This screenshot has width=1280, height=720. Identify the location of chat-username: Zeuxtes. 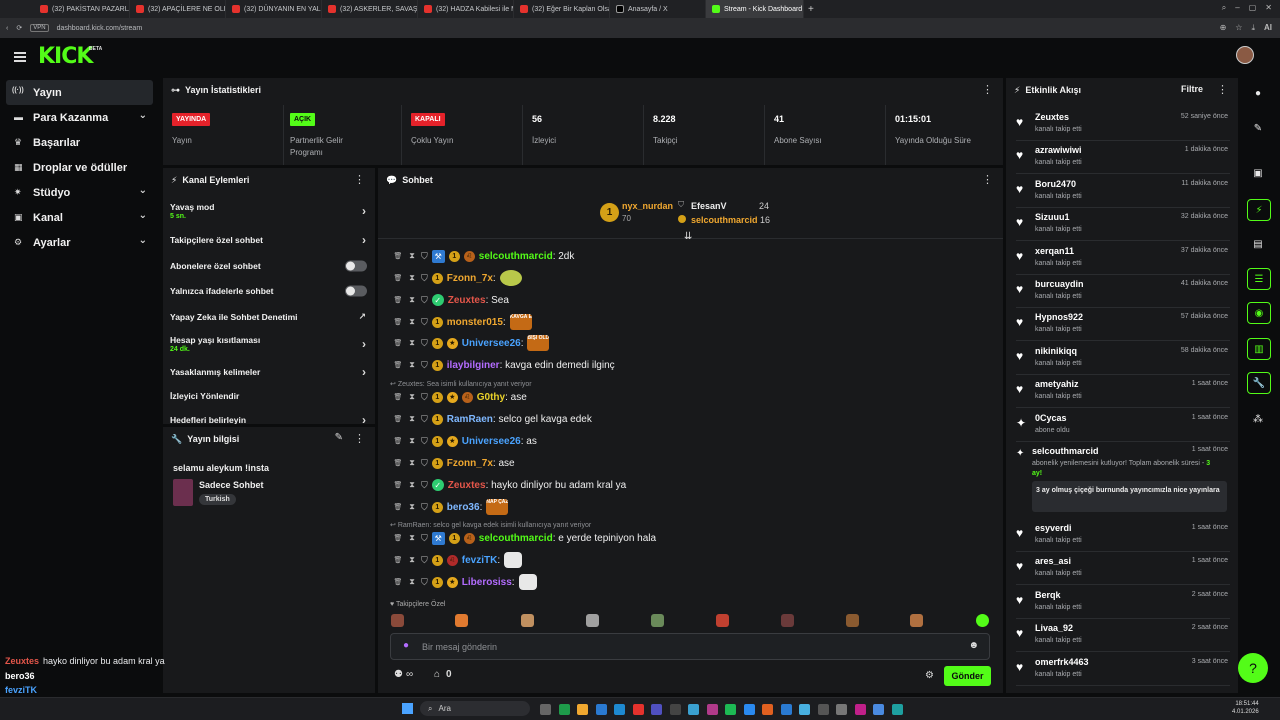
(467, 485).